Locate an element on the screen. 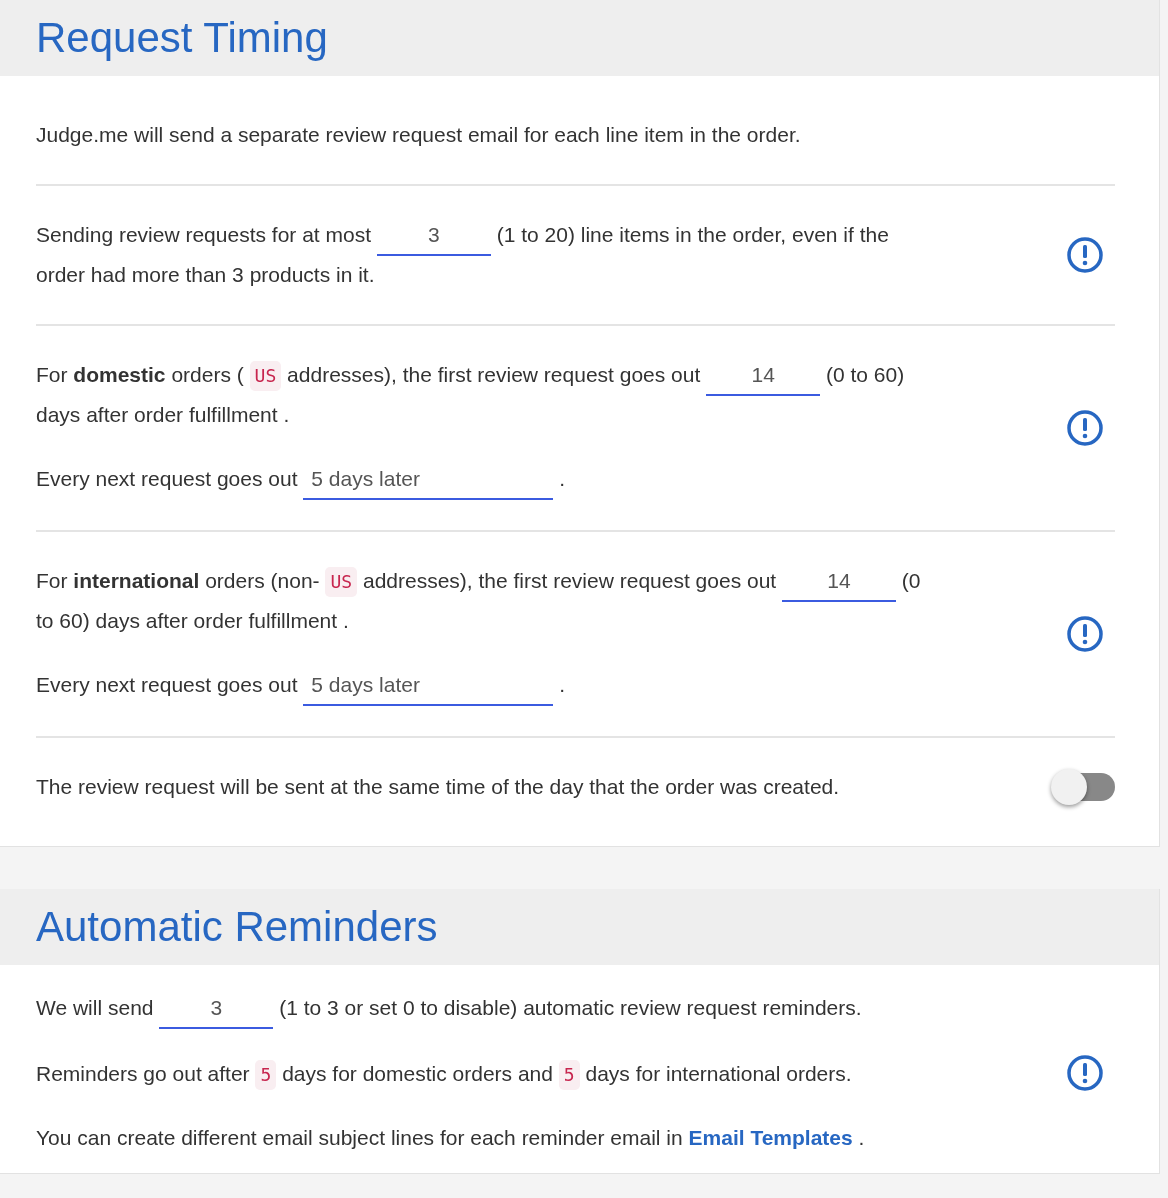 This screenshot has height=1198, width=1168. body-text: (0 is located at coordinates (911, 581).